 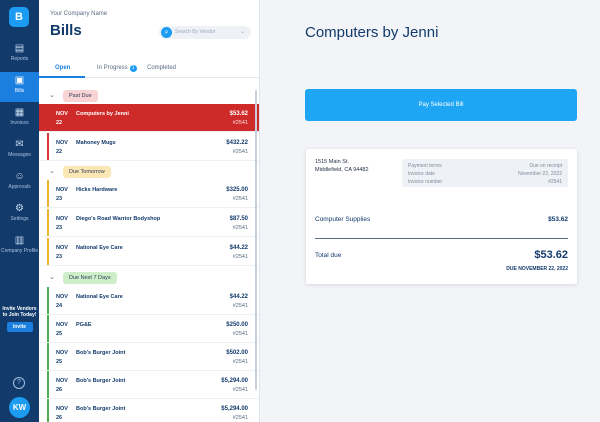 I want to click on meta-value: Due on receipt, so click(x=545, y=166).